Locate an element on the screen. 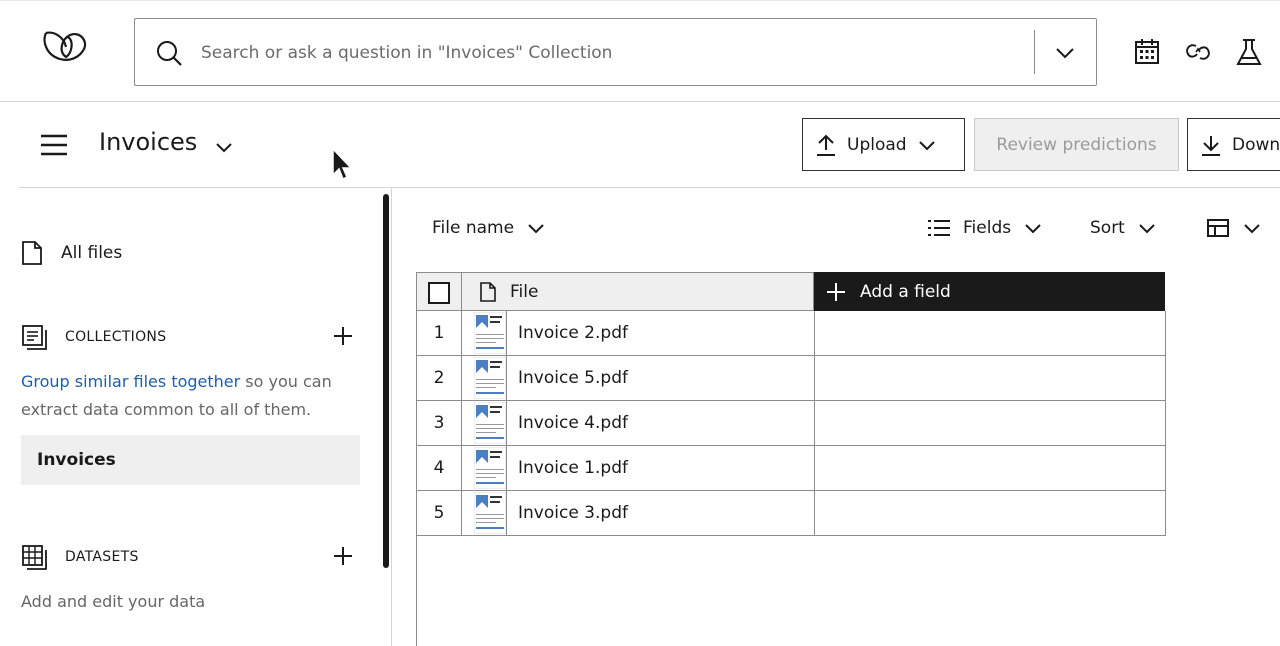 The width and height of the screenshot is (1280, 646). review-predictions-label: Review predictions is located at coordinates (1076, 144).